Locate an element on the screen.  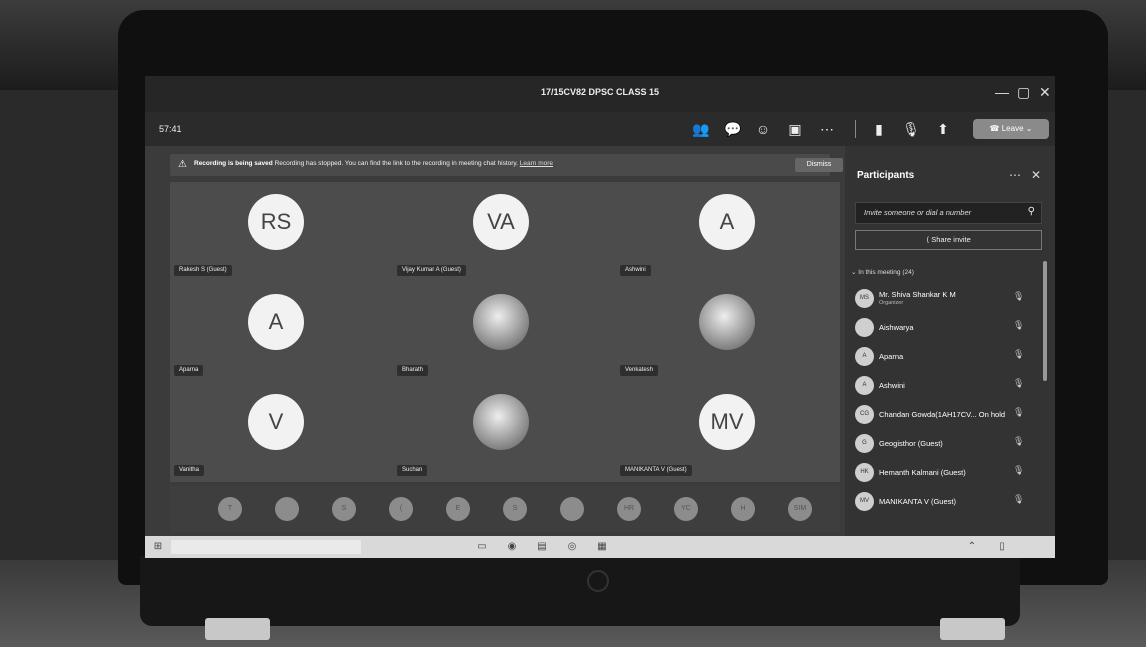
file-explorer-icon: ▤ is located at coordinates (542, 547).